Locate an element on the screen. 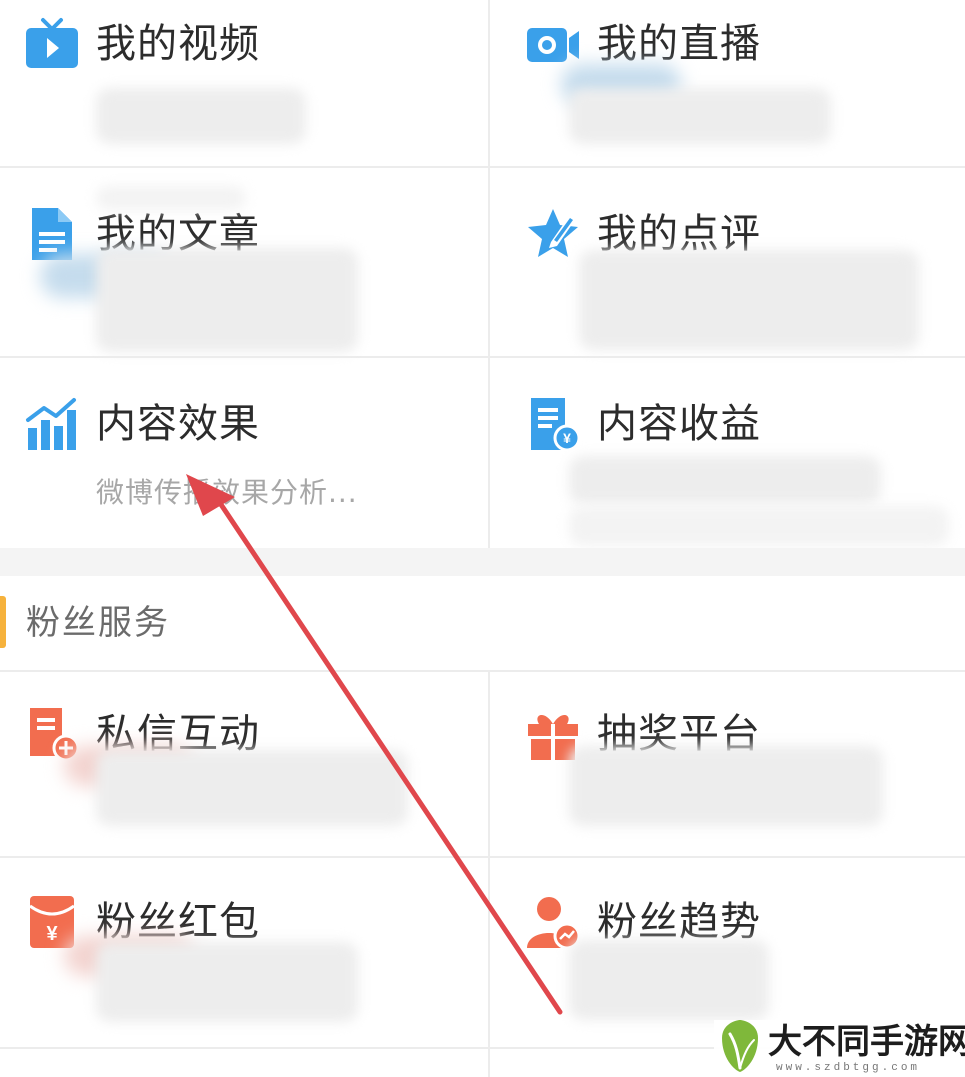  item-title: 粉丝趋势 is located at coordinates (679, 922).